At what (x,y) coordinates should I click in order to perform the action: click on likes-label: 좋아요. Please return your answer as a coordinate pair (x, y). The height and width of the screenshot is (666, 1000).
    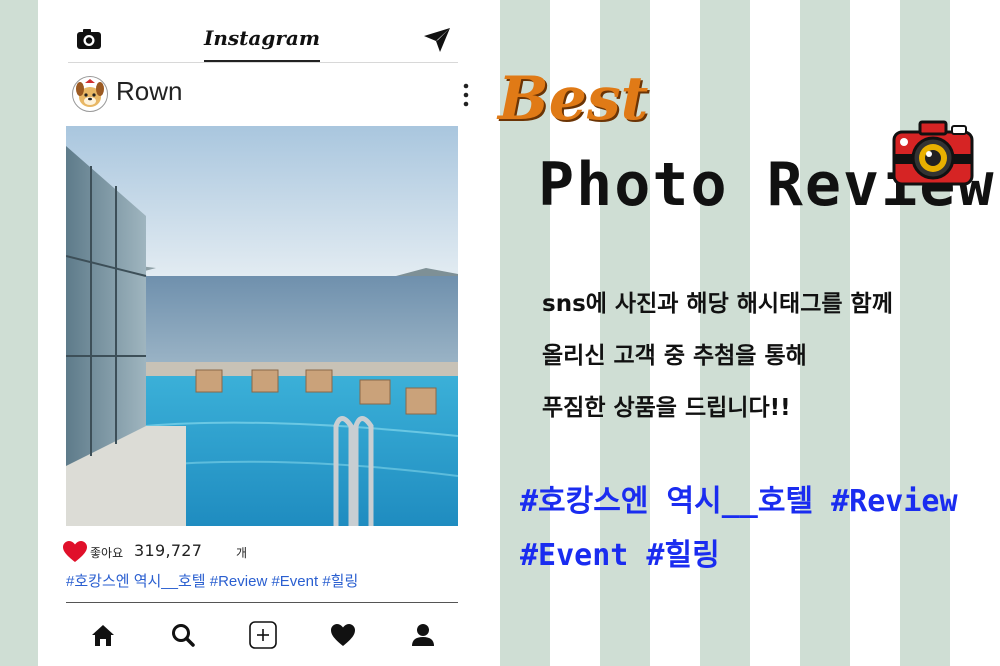
    Looking at the image, I should click on (107, 553).